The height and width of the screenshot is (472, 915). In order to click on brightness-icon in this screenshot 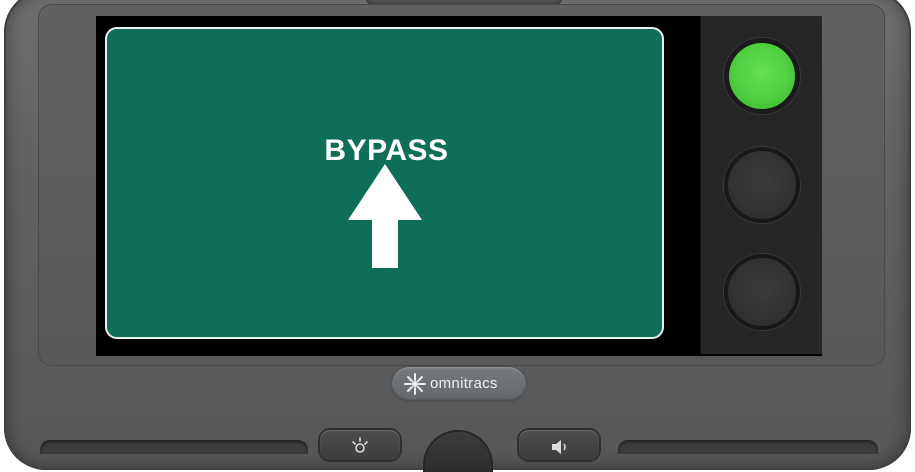, I will do `click(360, 445)`.